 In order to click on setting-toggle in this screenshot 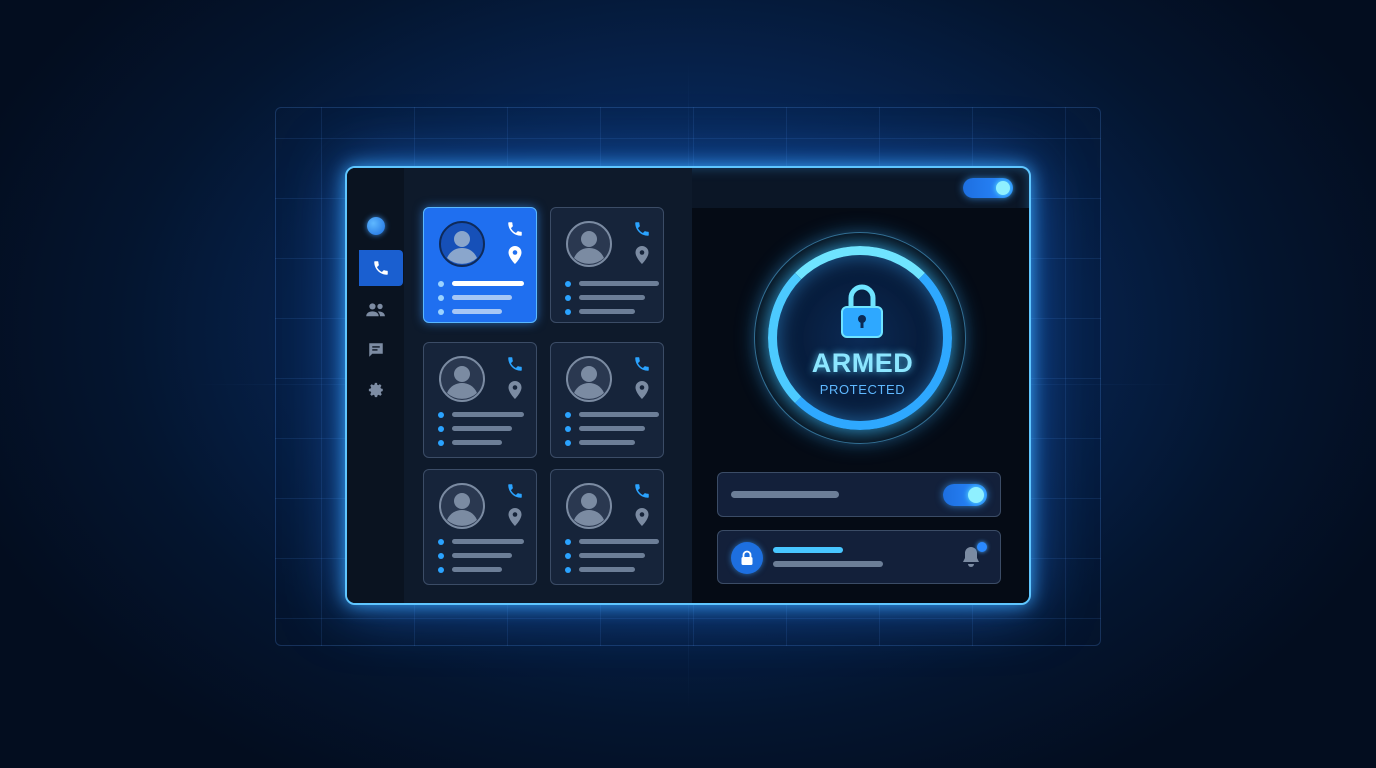, I will do `click(965, 495)`.